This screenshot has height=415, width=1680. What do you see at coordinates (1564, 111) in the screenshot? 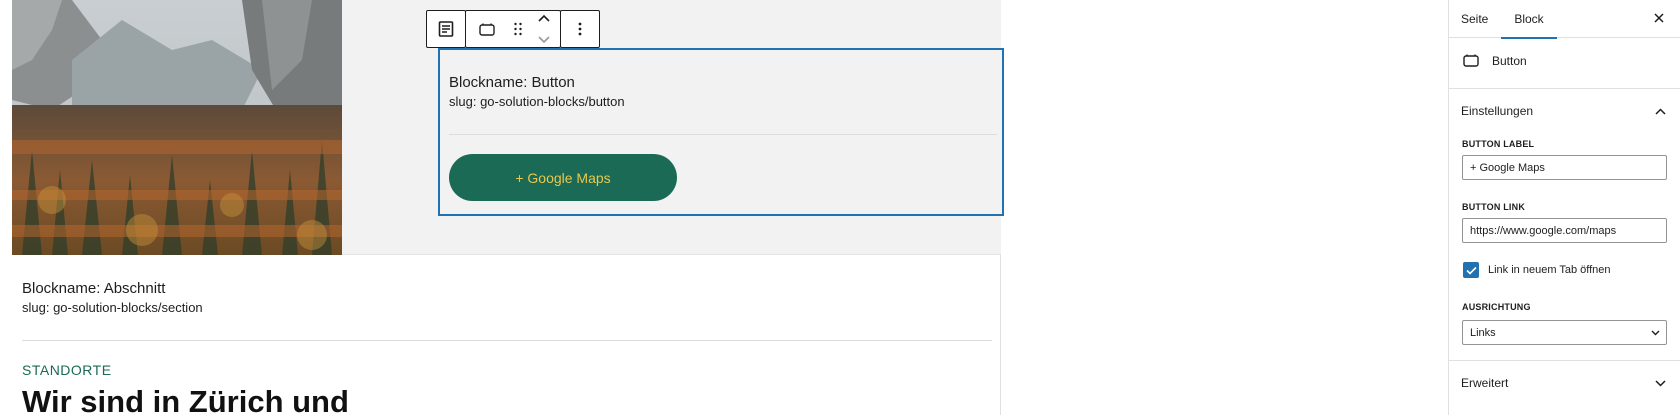
I see `settings-panel-toggle: Einstellungen` at bounding box center [1564, 111].